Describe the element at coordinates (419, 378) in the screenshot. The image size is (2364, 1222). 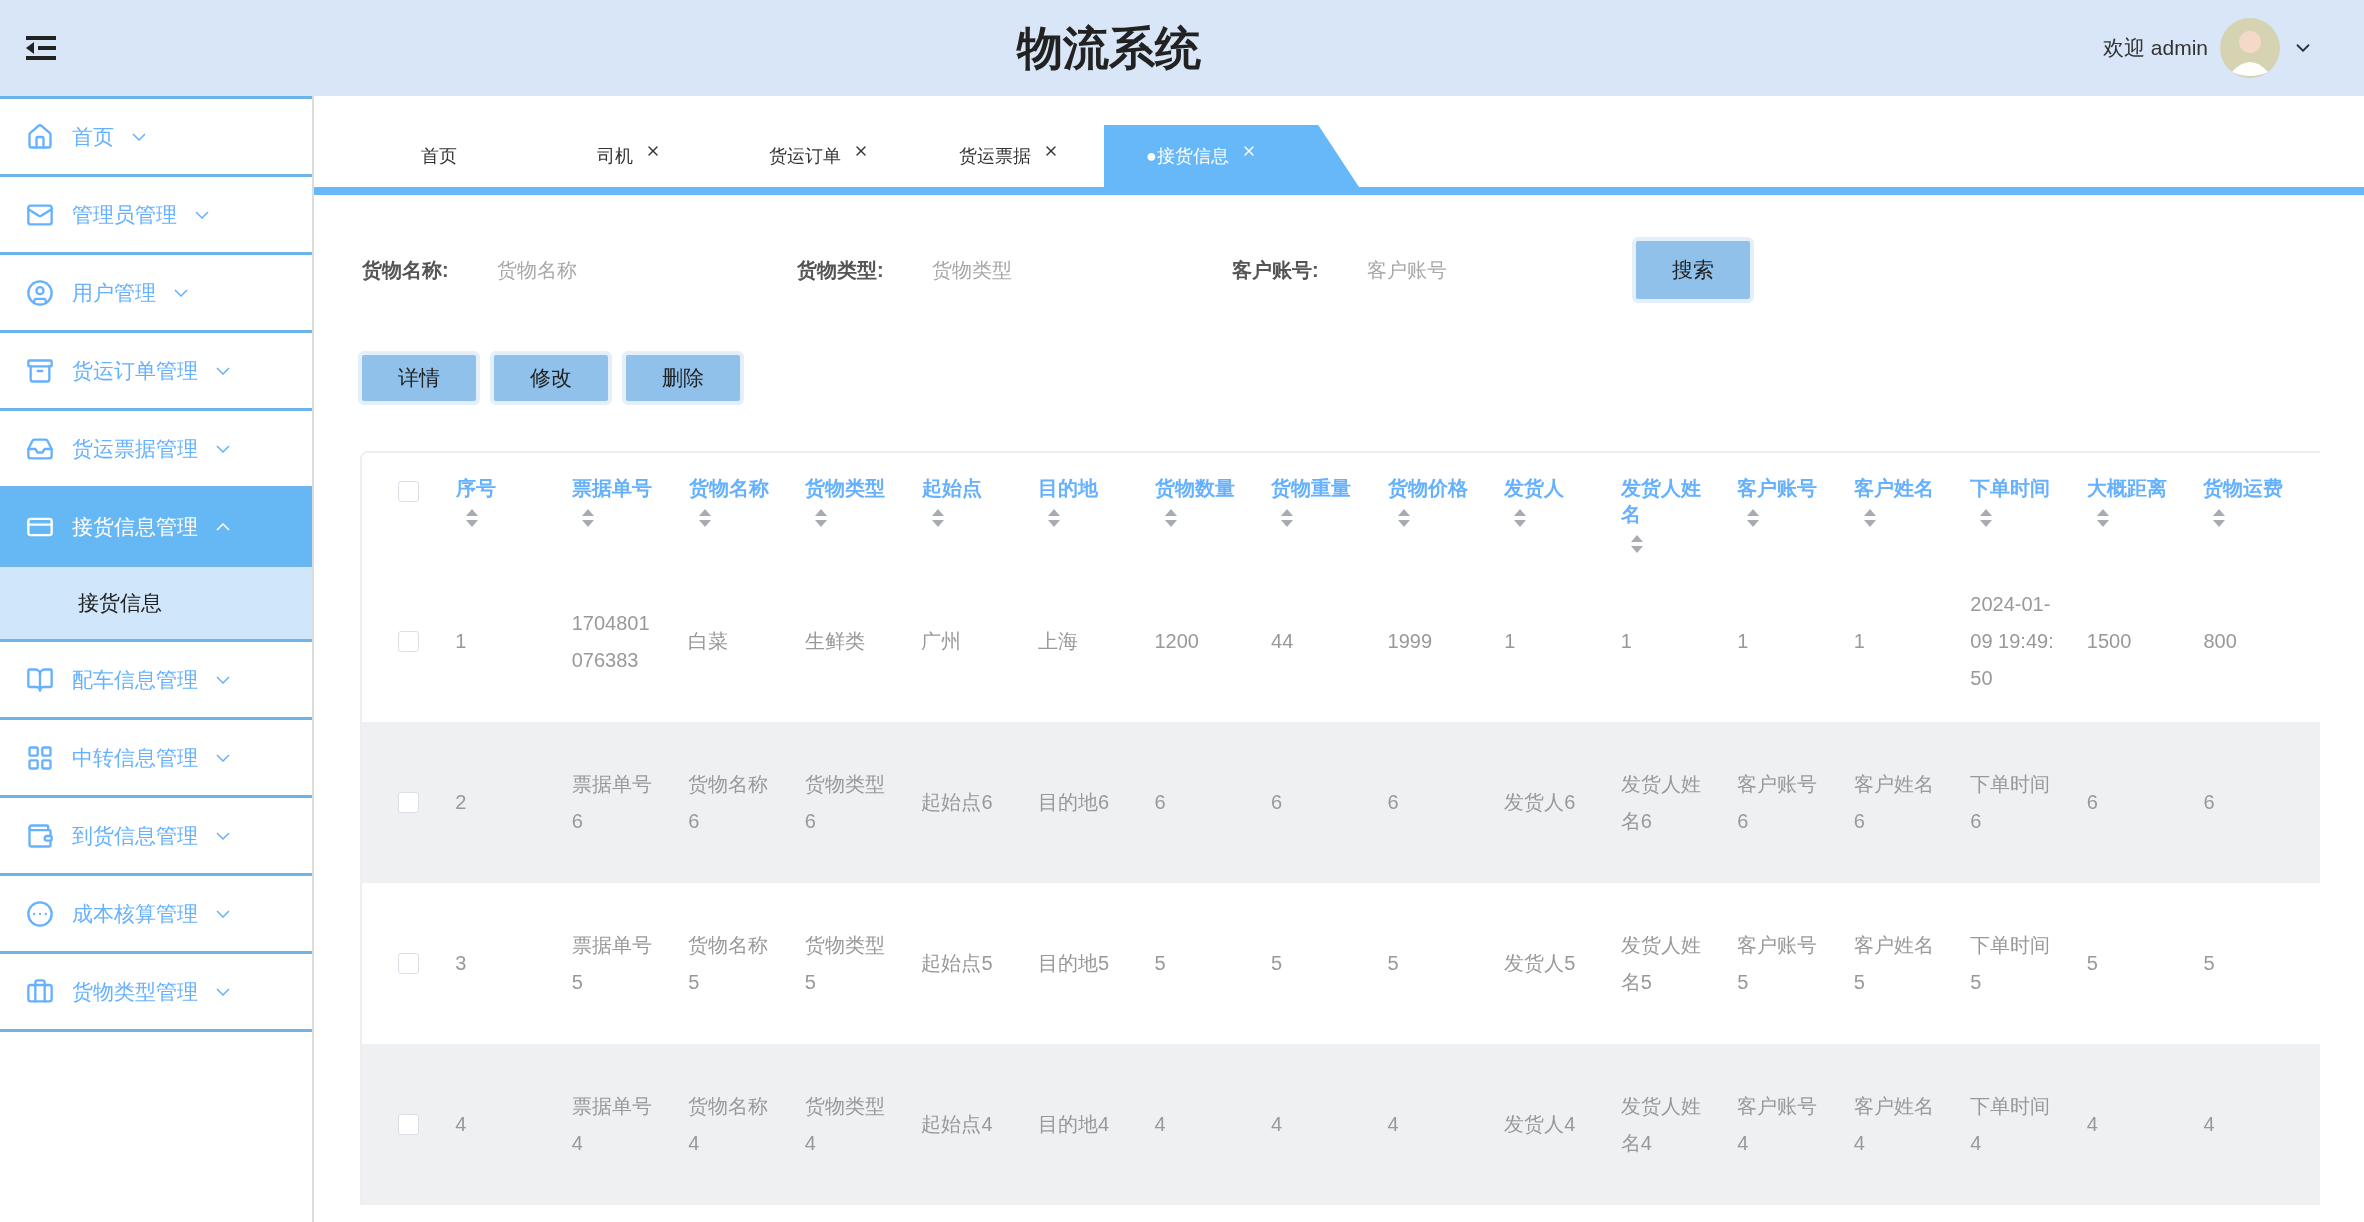
I see `action-button: 详情` at that location.